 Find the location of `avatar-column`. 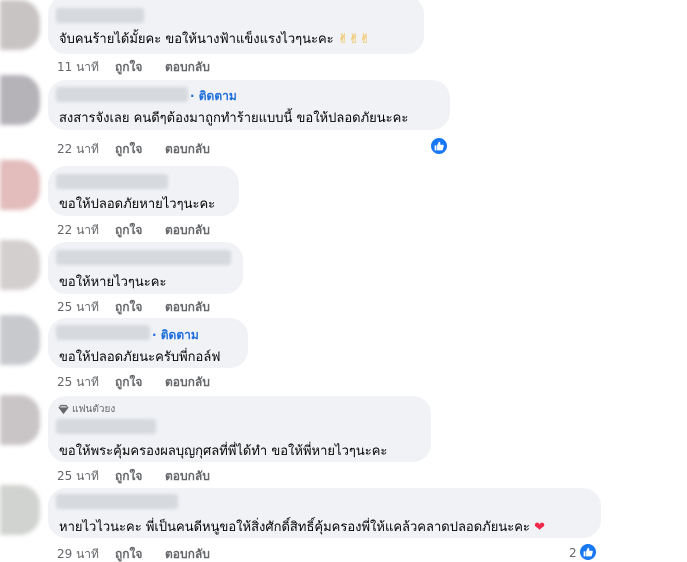

avatar-column is located at coordinates (22, 281).